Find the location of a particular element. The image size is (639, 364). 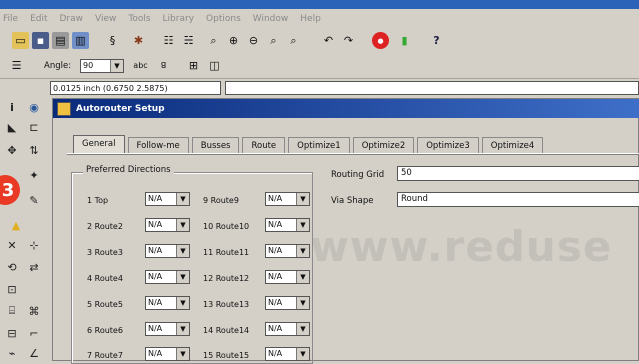

zoom-fit-icon: ⌕ is located at coordinates (273, 40).